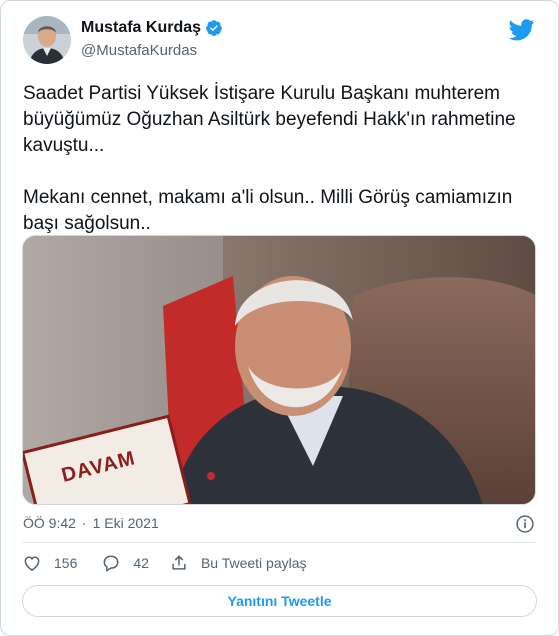  What do you see at coordinates (49, 523) in the screenshot?
I see `tweet-time: ÖÖ 9:42` at bounding box center [49, 523].